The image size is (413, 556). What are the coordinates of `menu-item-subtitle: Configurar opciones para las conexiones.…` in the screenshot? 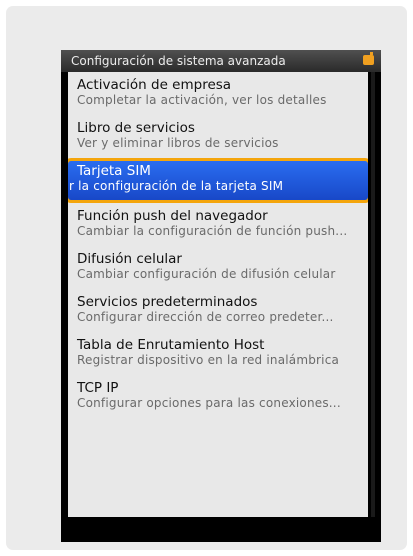 It's located at (209, 403).